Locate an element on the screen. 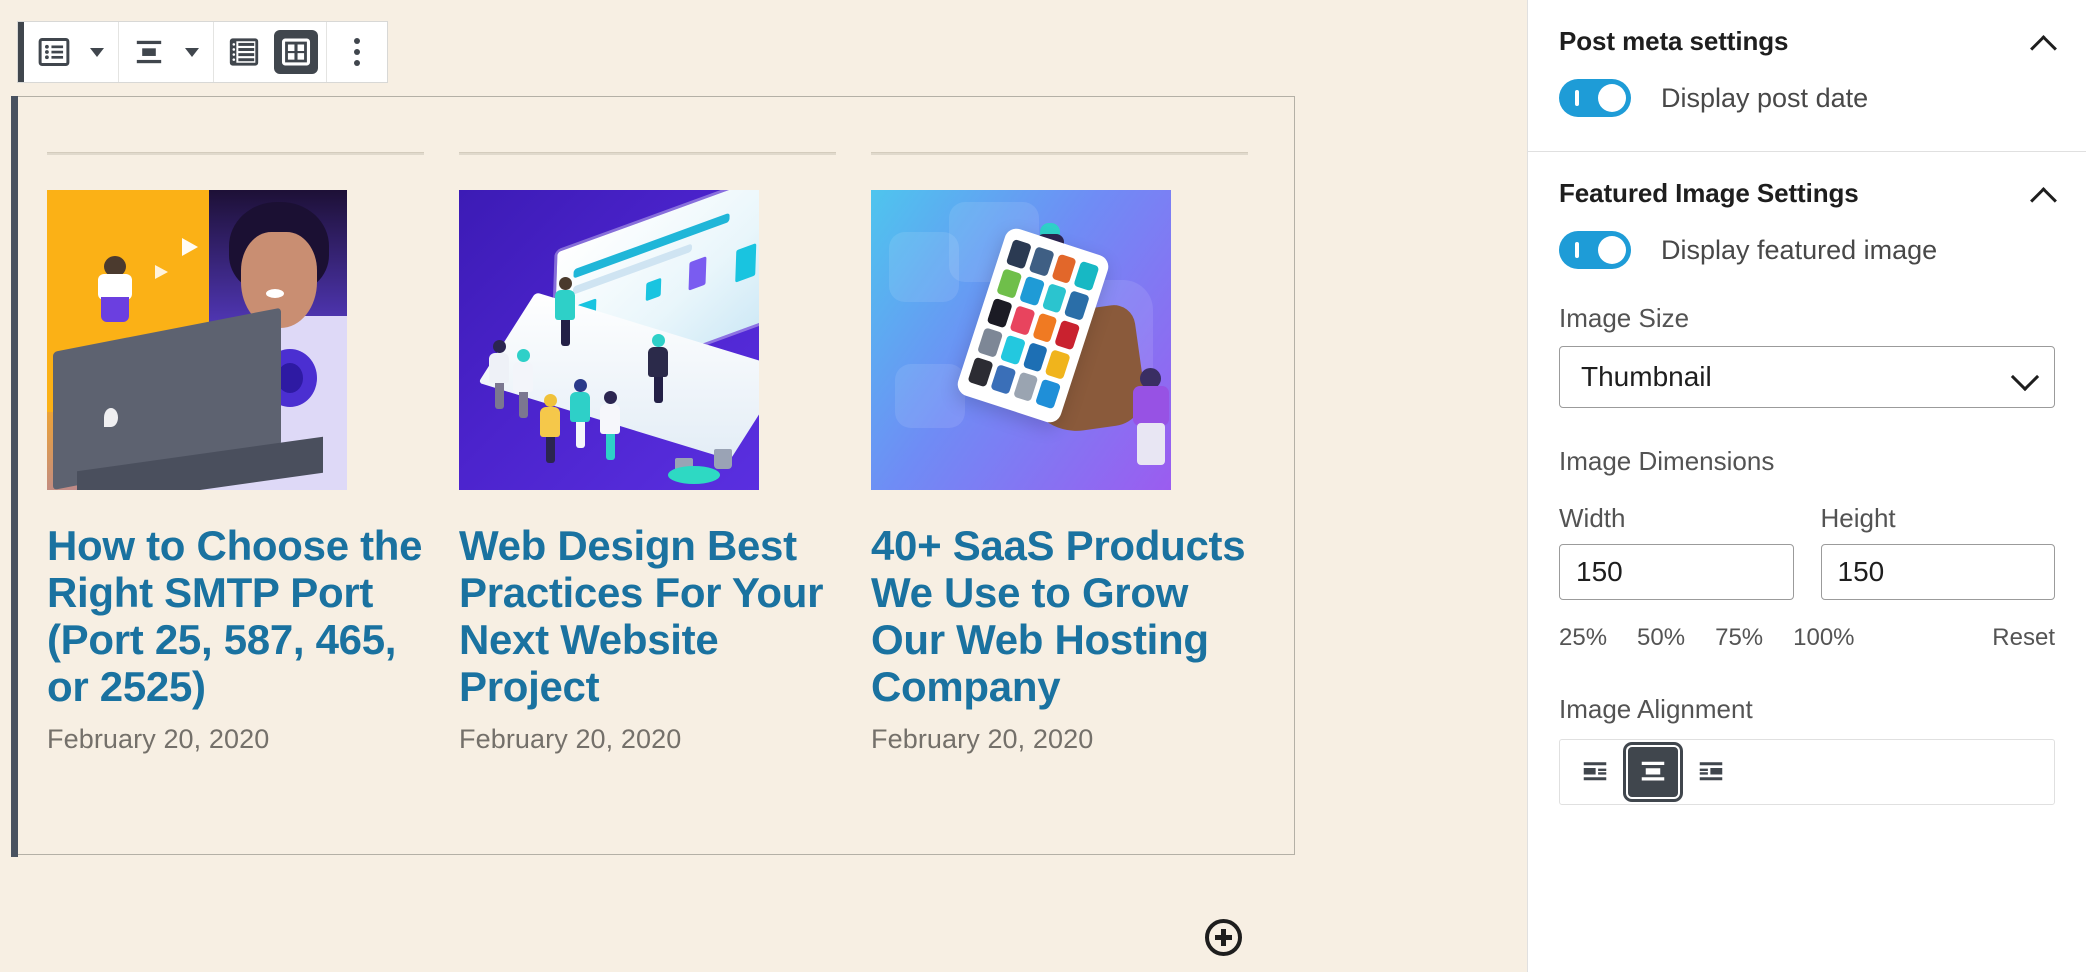 This screenshot has width=2086, height=972. toolbar-group-block-type is located at coordinates (71, 52).